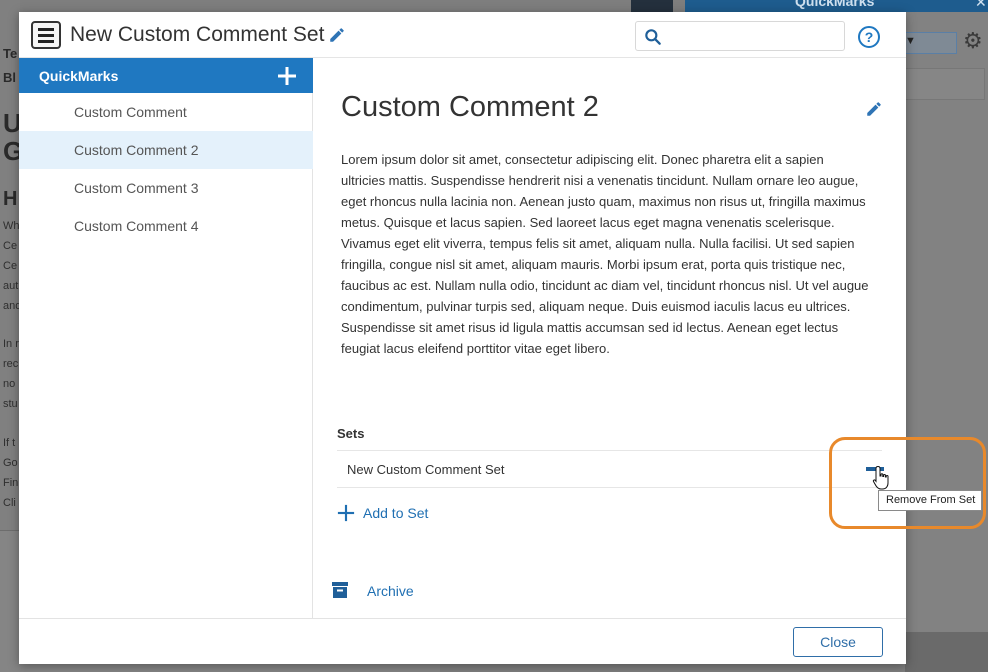  I want to click on background-text: Wh, so click(11, 226).